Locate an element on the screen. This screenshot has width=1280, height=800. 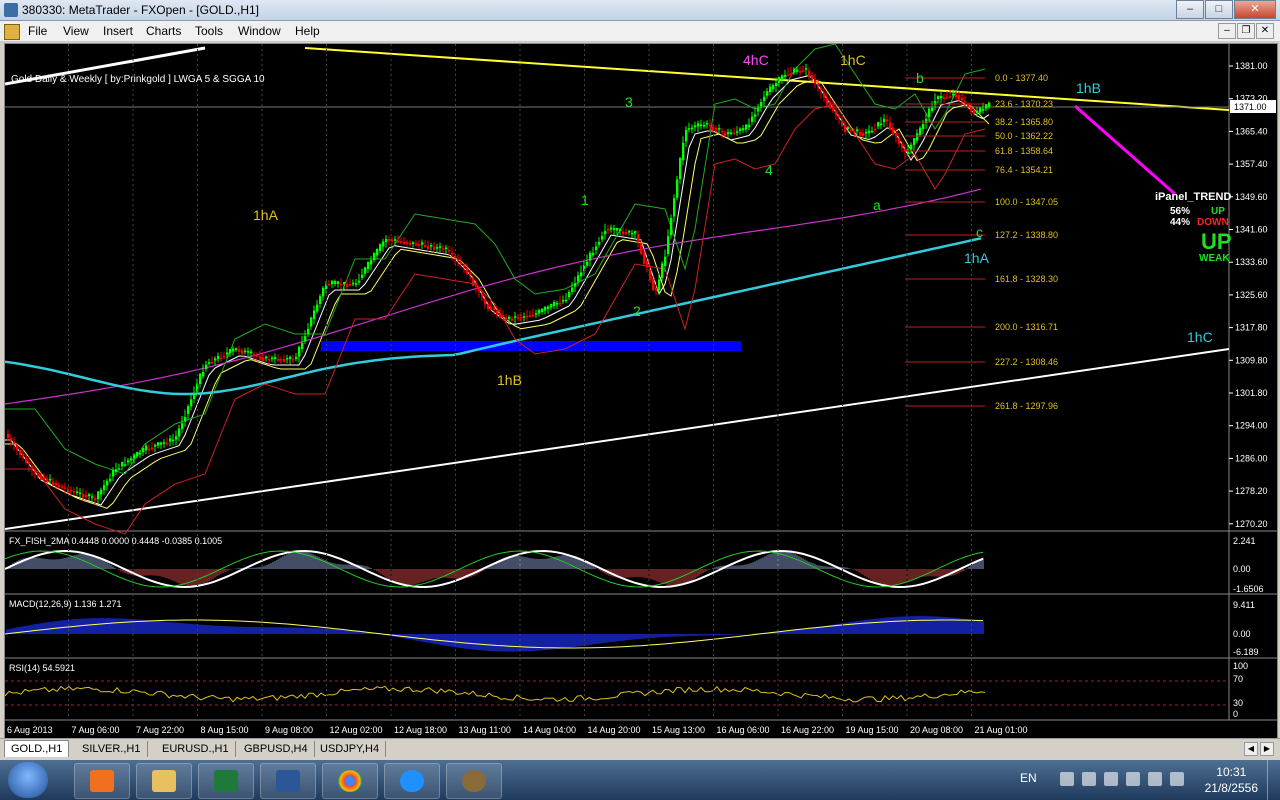
taskbar-clock: 10:31 21/8/2556 is located at coordinates (1231, 780).